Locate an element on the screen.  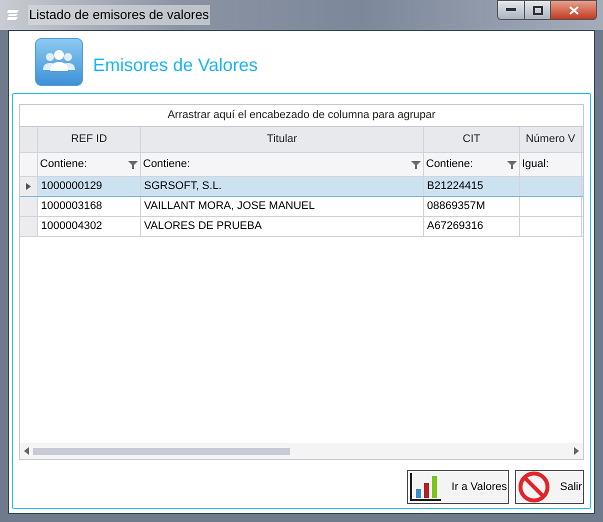
column-header: Número V is located at coordinates (551, 139).